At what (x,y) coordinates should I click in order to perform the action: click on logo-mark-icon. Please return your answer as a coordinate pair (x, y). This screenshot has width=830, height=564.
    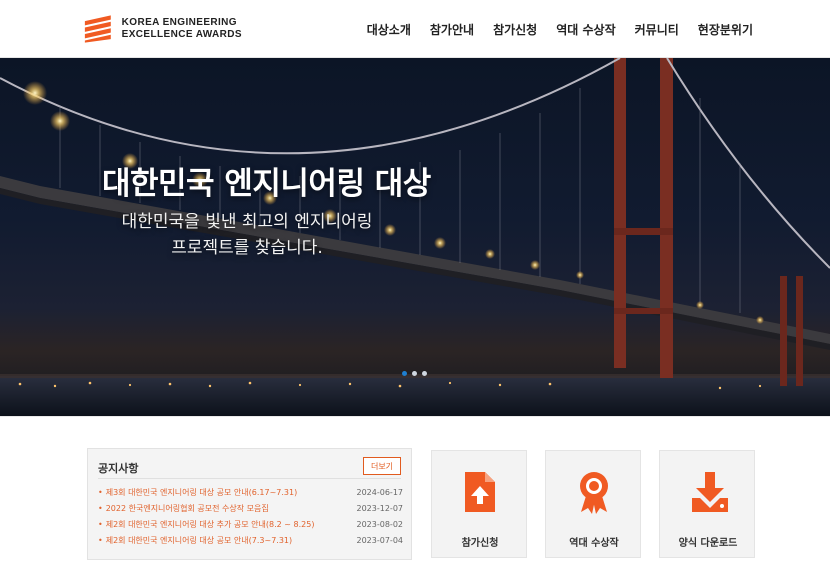
    Looking at the image, I should click on (97, 29).